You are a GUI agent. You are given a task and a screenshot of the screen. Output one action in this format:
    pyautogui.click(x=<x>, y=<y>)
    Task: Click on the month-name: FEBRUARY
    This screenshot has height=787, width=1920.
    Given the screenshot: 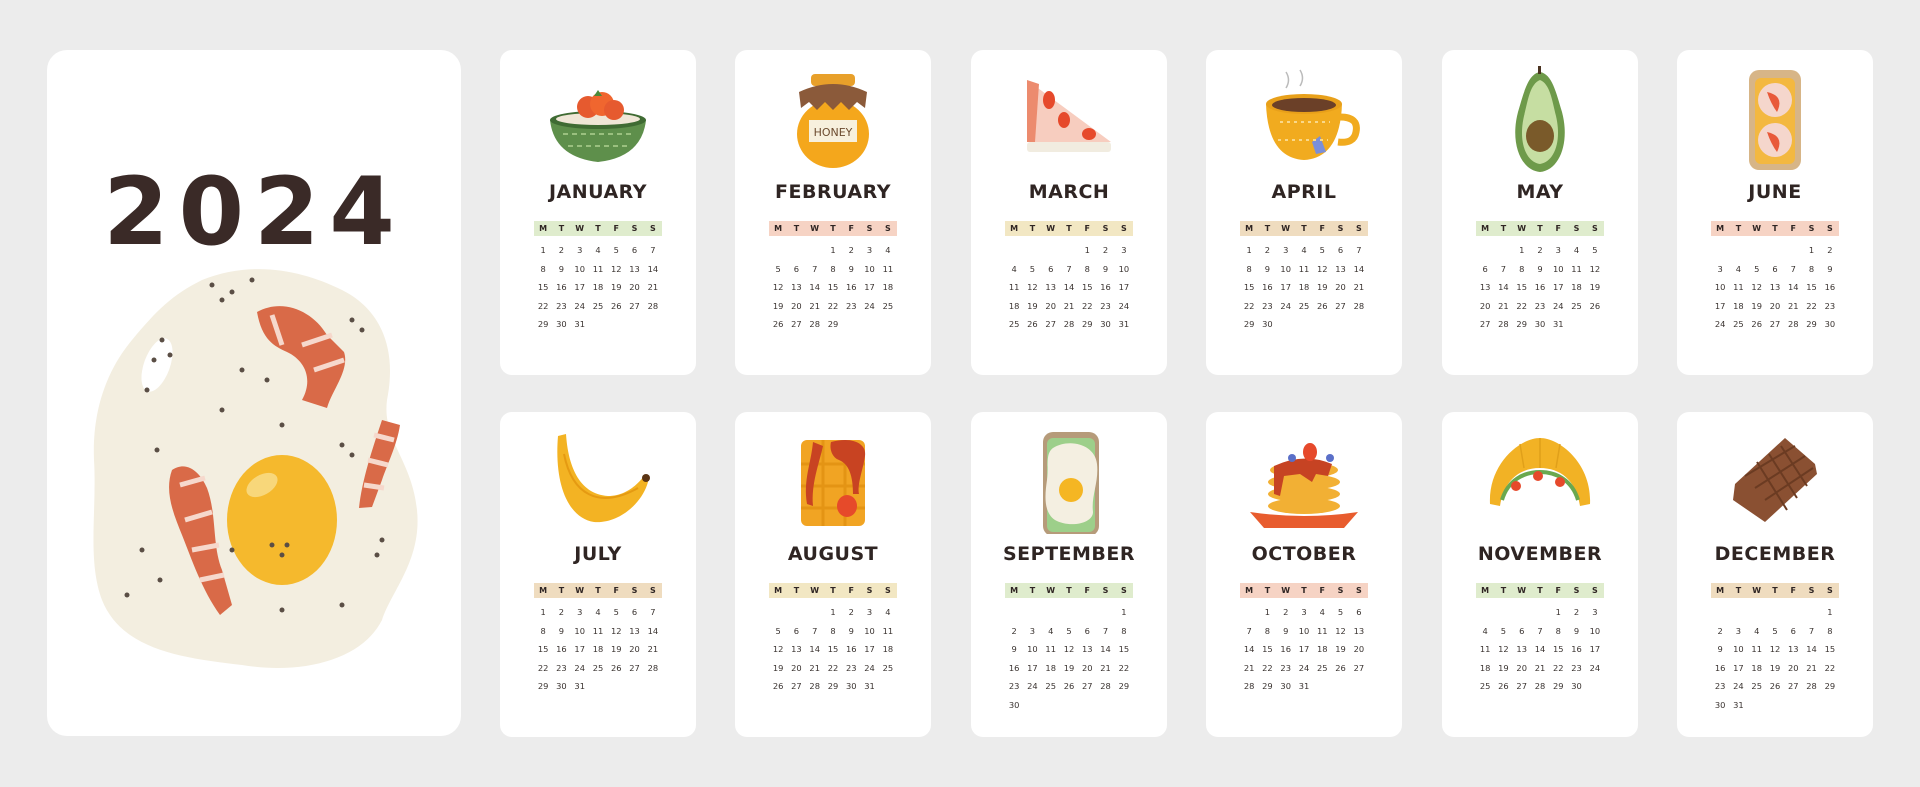 What is the action you would take?
    pyautogui.click(x=833, y=192)
    